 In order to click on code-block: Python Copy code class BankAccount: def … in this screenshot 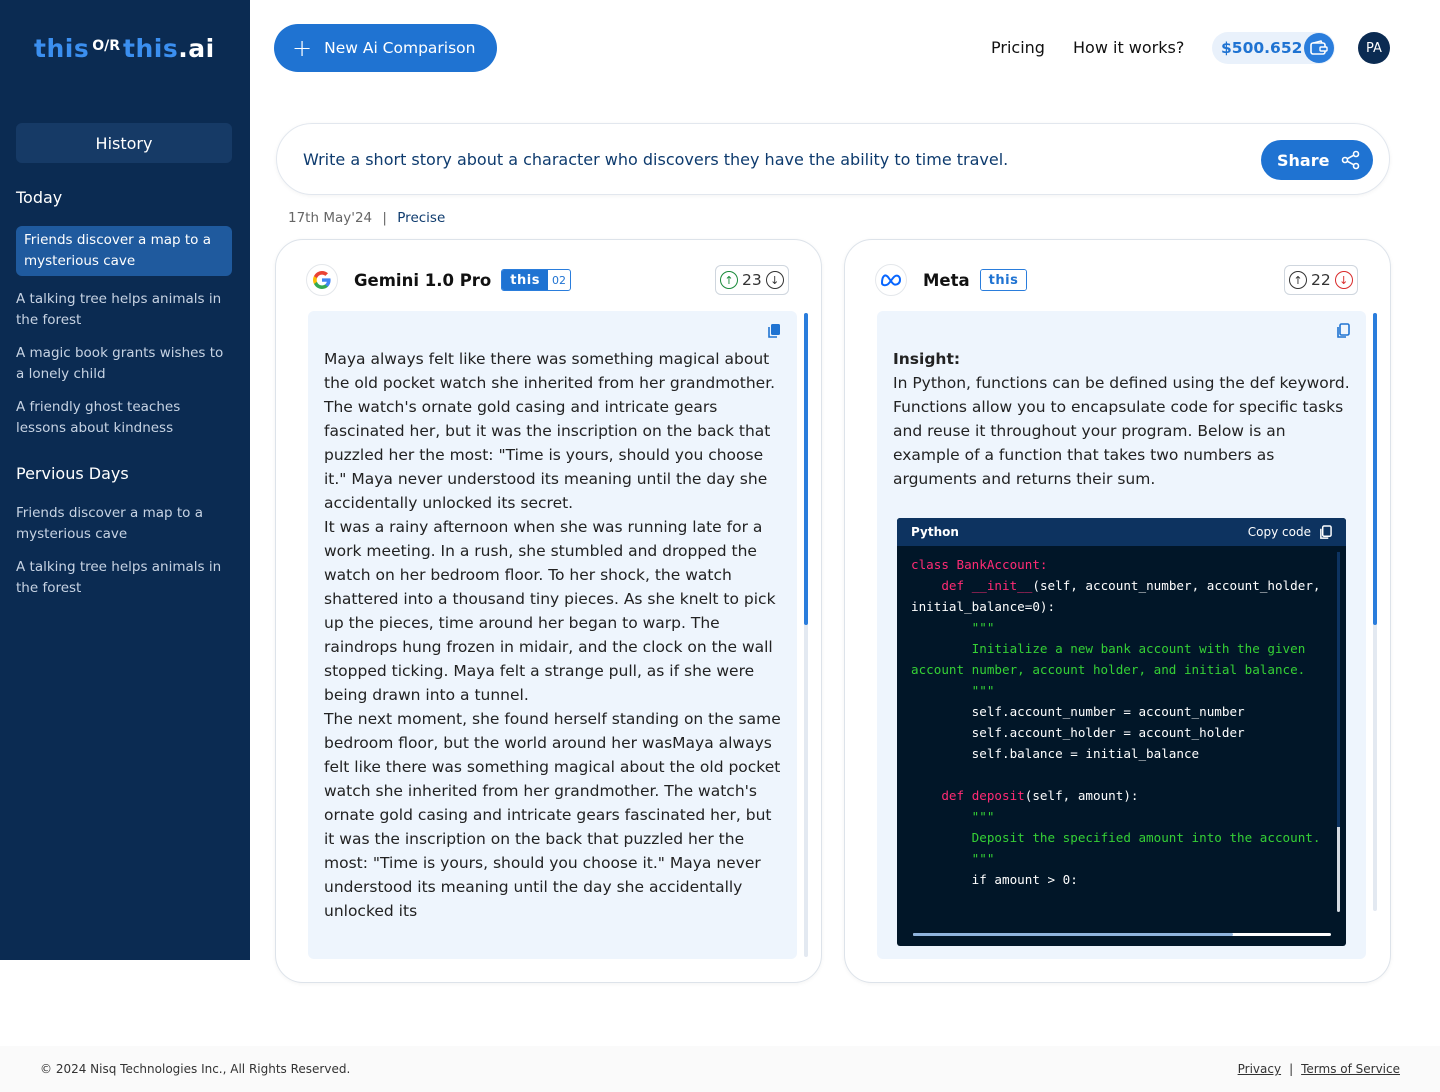, I will do `click(1121, 732)`.